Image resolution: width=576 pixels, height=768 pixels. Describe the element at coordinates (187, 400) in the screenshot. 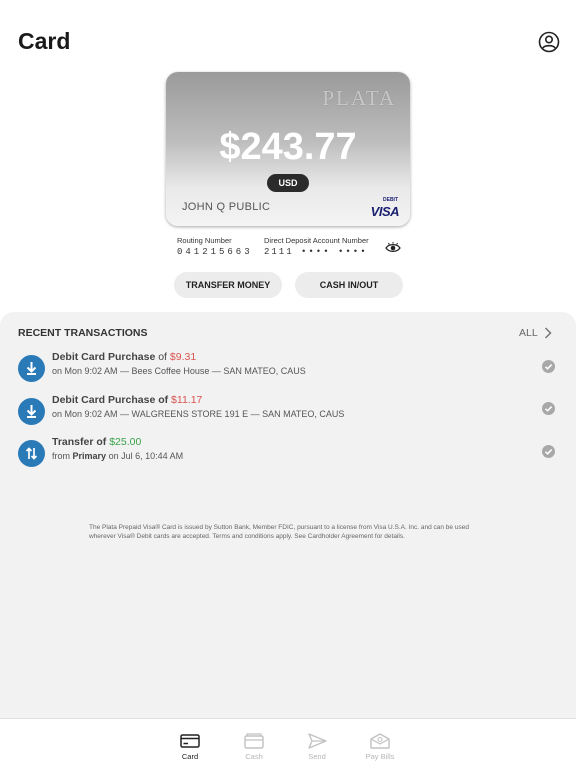

I see `transaction-amount: $11.17` at that location.